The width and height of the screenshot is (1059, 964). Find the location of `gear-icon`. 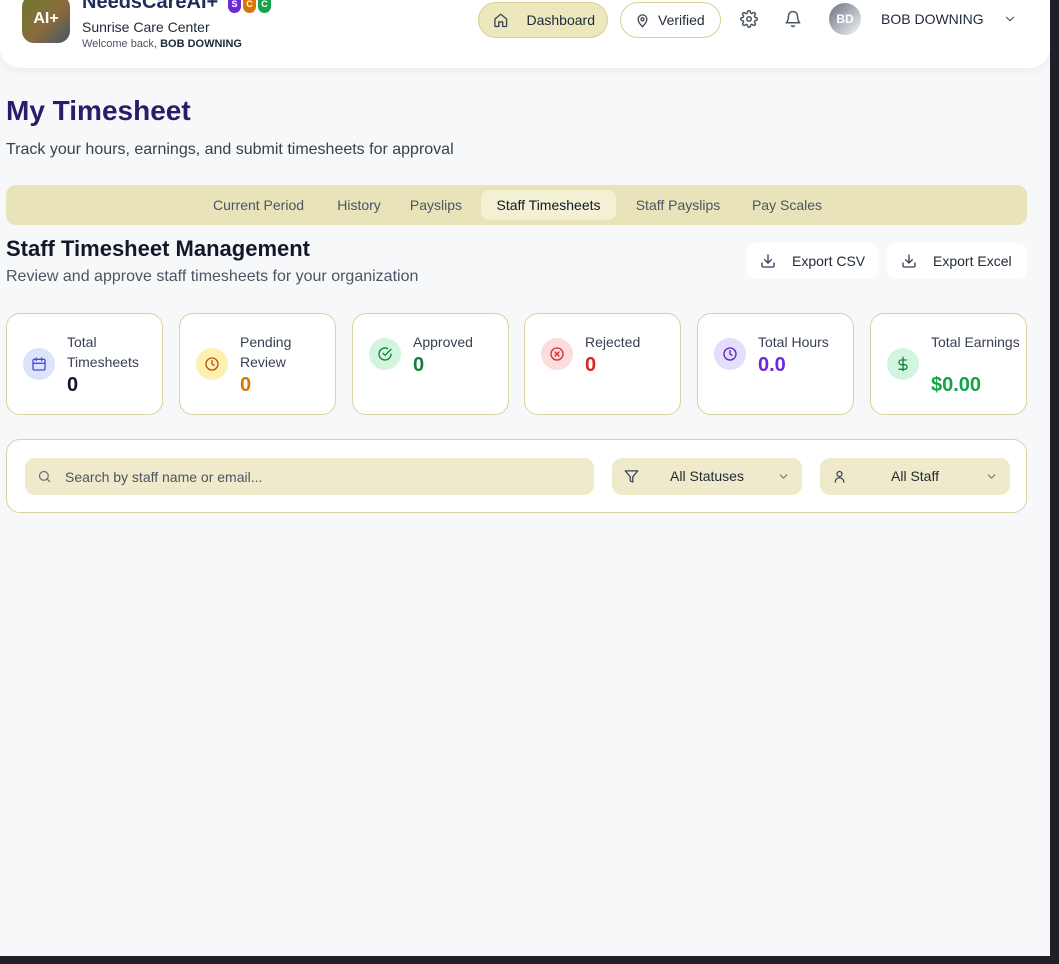

gear-icon is located at coordinates (749, 19).